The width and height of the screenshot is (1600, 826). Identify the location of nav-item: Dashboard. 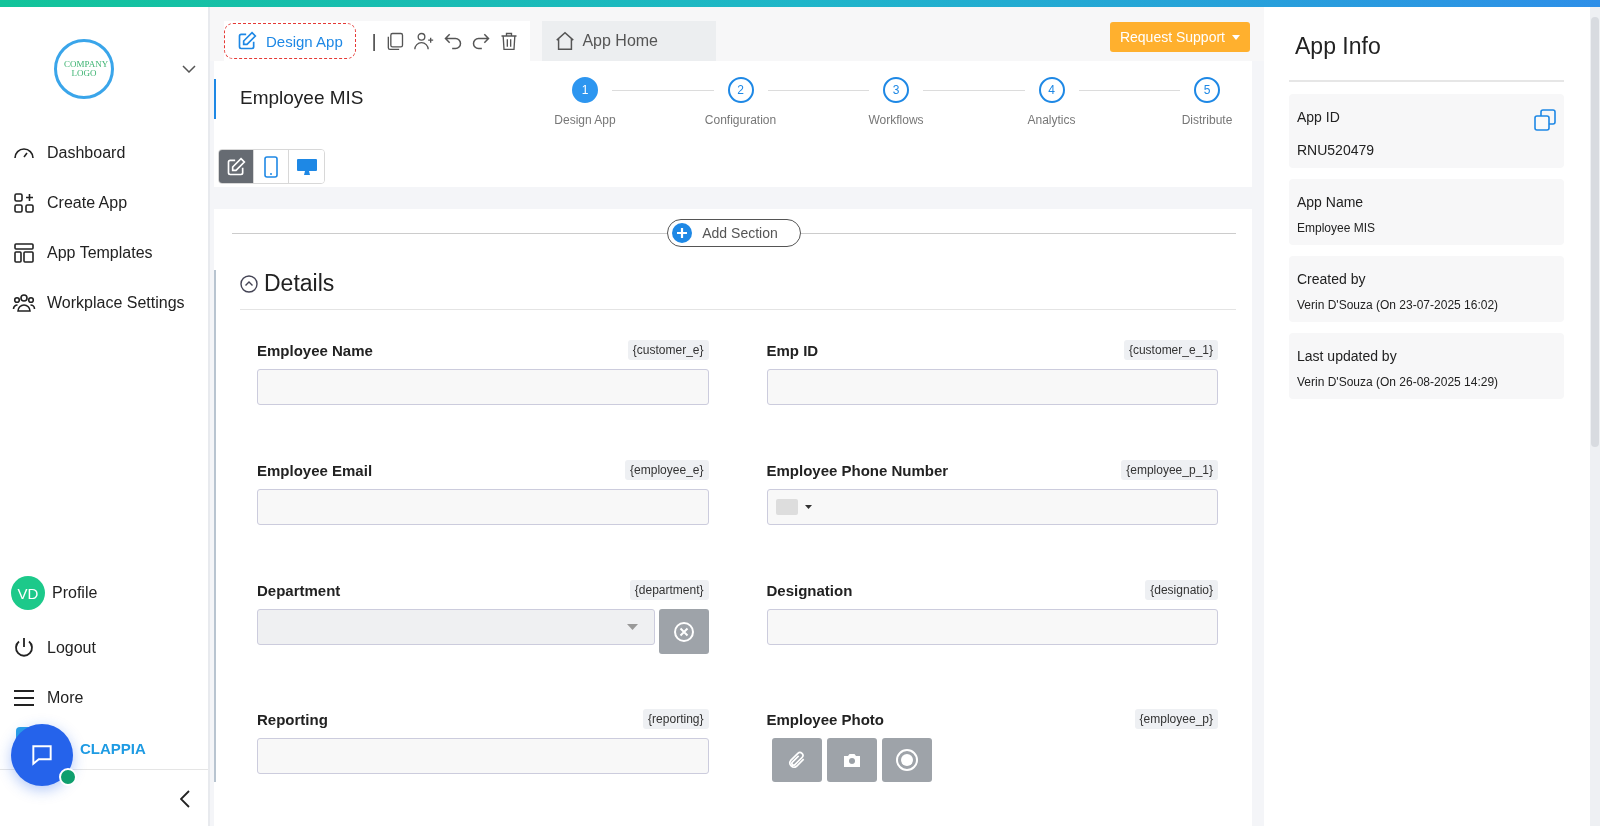
(110, 153).